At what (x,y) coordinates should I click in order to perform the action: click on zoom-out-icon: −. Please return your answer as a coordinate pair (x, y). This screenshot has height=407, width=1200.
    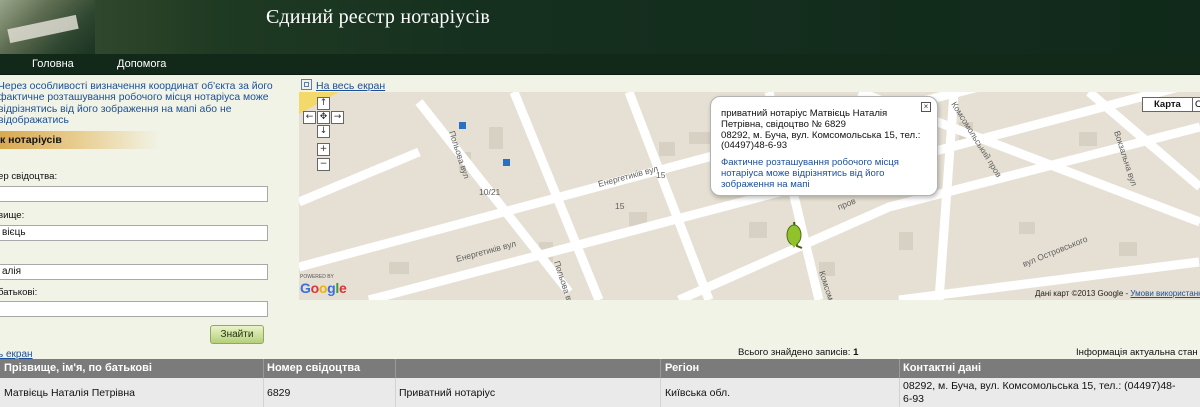
    Looking at the image, I should click on (323, 164).